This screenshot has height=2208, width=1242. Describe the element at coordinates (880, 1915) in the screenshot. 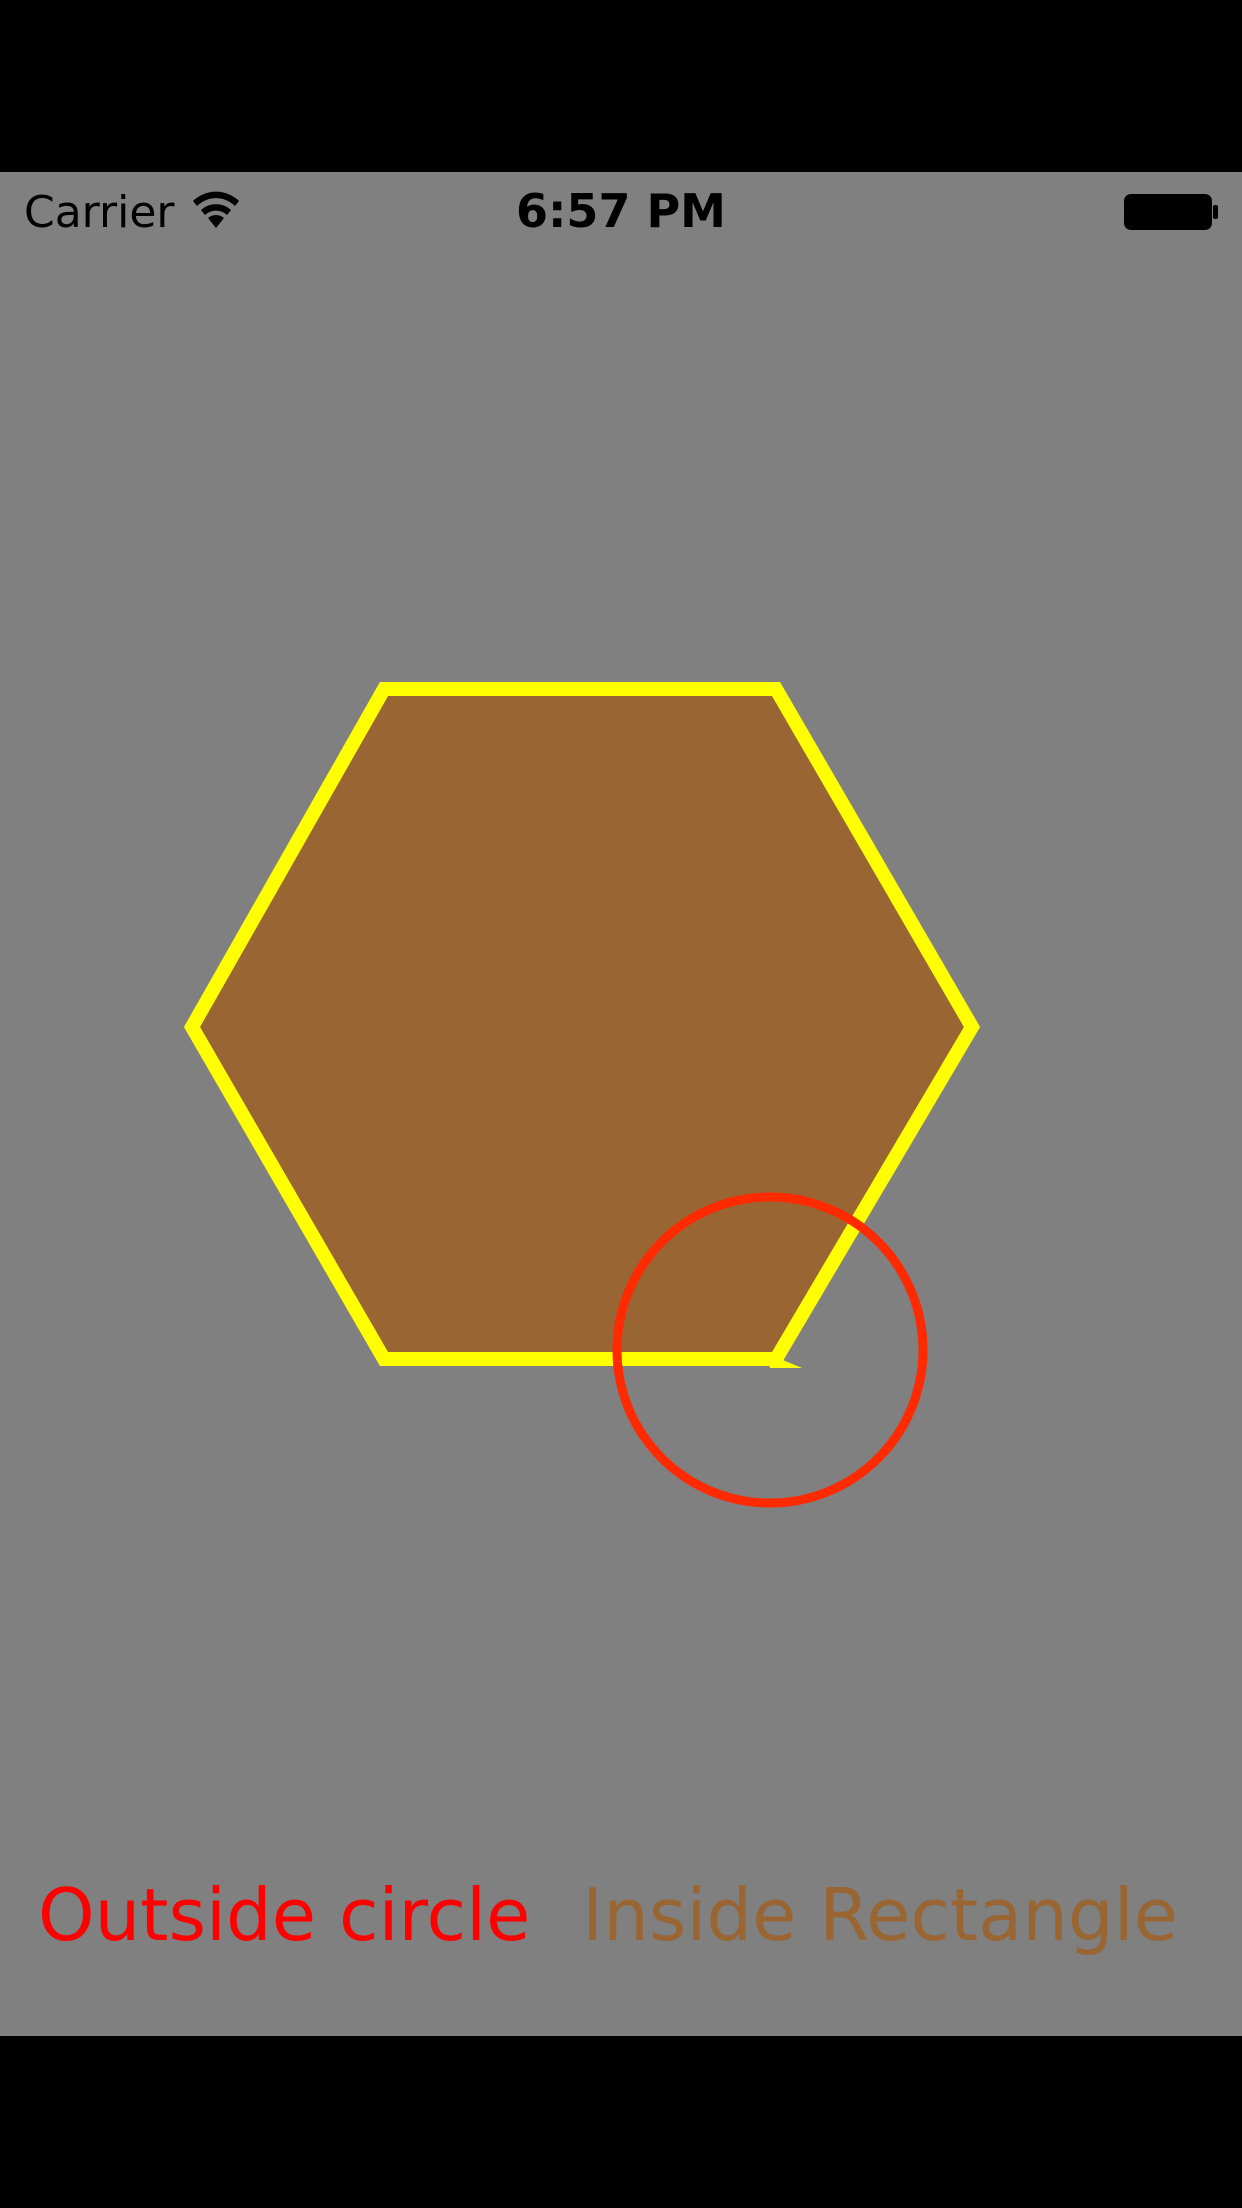

I see `inside-rectangle-label: Inside Rectangle` at that location.